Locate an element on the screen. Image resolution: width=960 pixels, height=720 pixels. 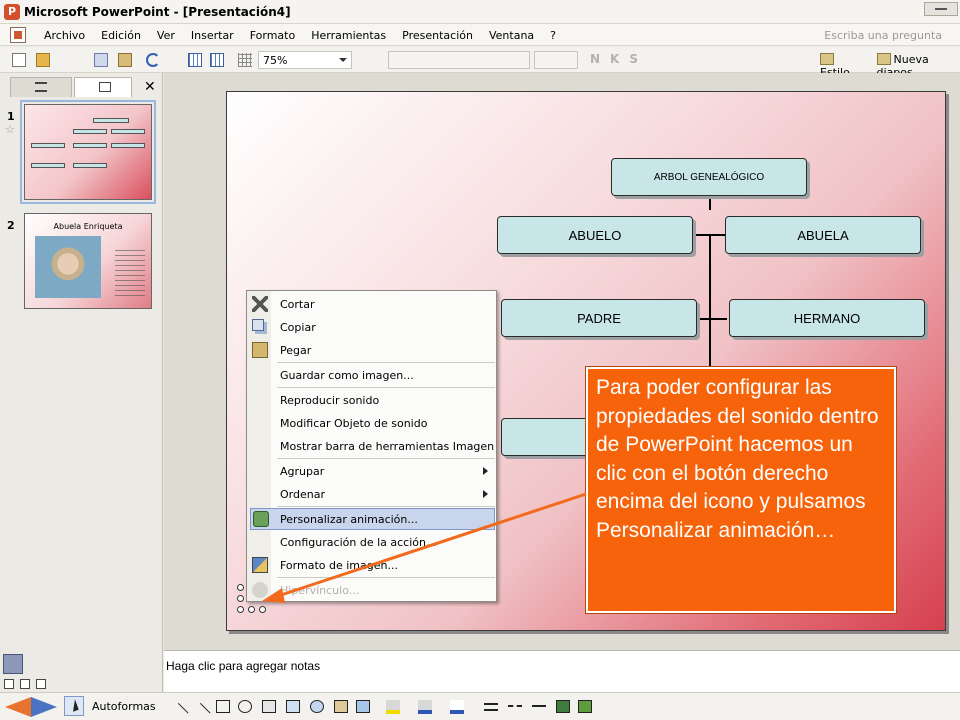
node-abuela: ABUELA is located at coordinates (823, 235).